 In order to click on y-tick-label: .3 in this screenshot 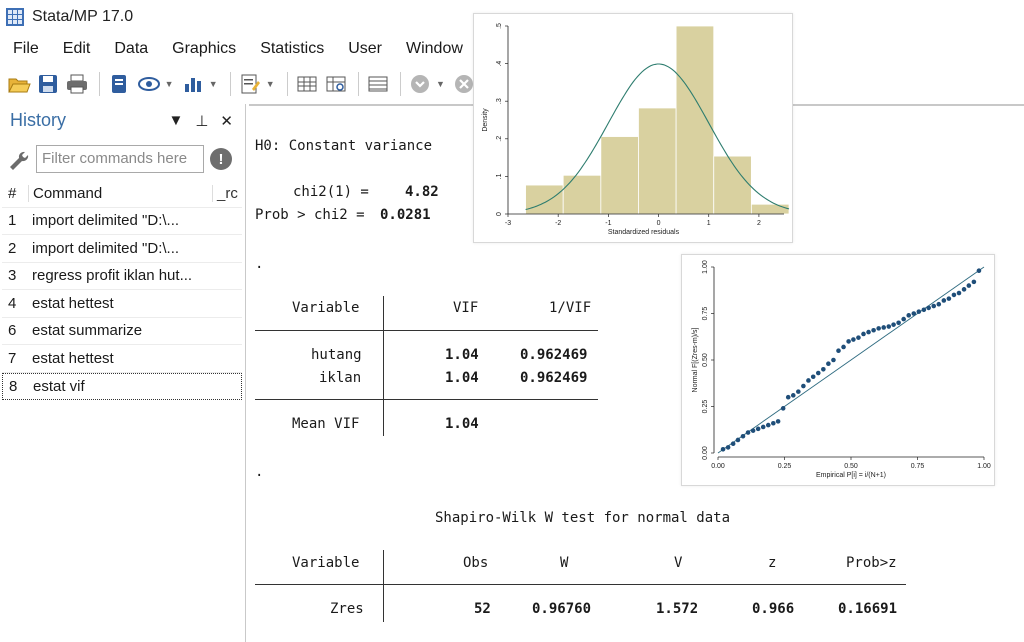, I will do `click(499, 101)`.